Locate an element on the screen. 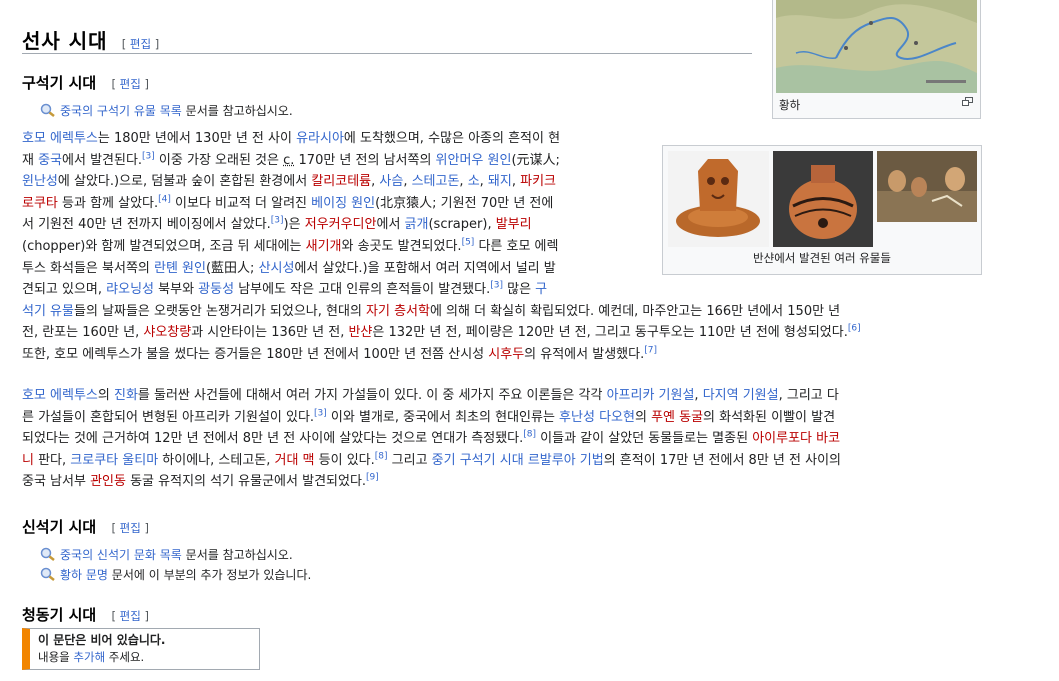 The height and width of the screenshot is (681, 1059). article-link: 소 is located at coordinates (474, 181).